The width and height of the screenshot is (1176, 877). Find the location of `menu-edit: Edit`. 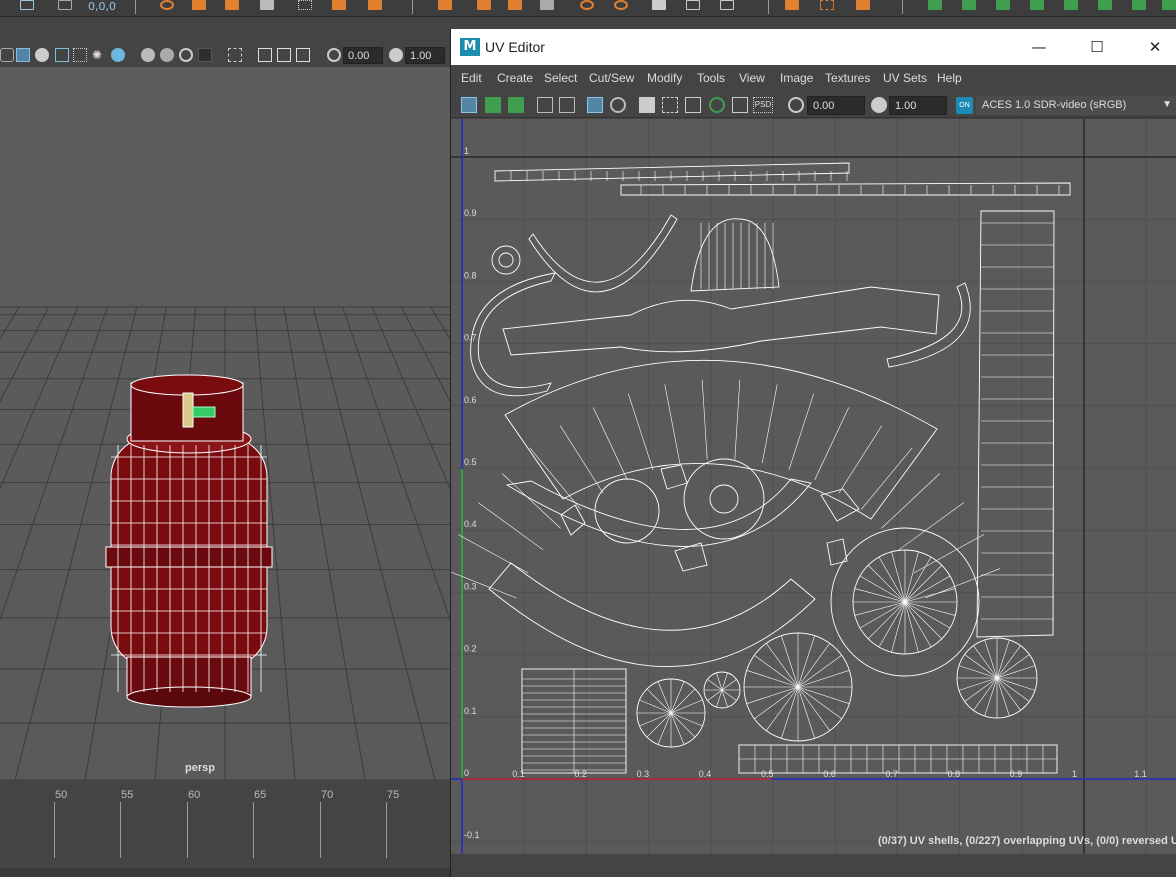

menu-edit: Edit is located at coordinates (471, 78).